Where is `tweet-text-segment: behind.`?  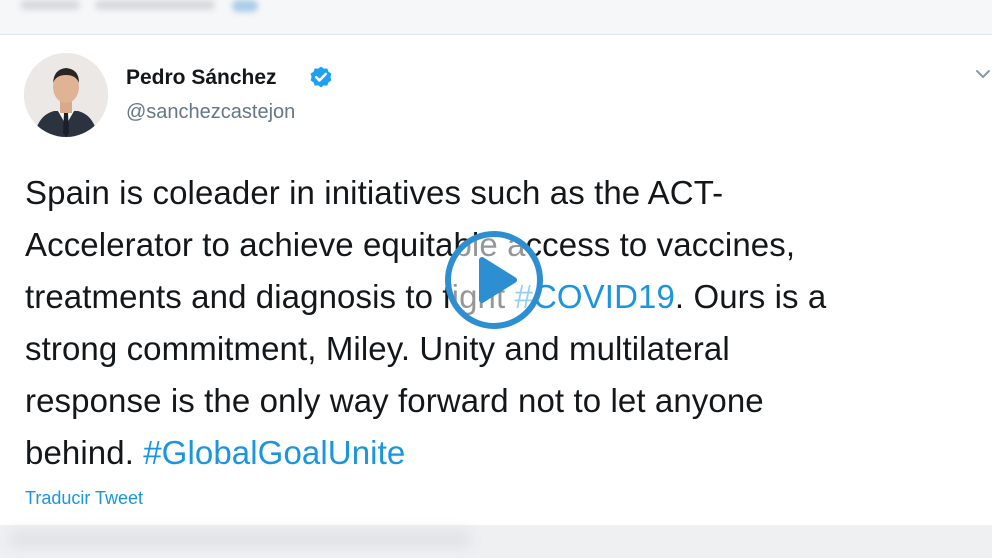 tweet-text-segment: behind. is located at coordinates (84, 452).